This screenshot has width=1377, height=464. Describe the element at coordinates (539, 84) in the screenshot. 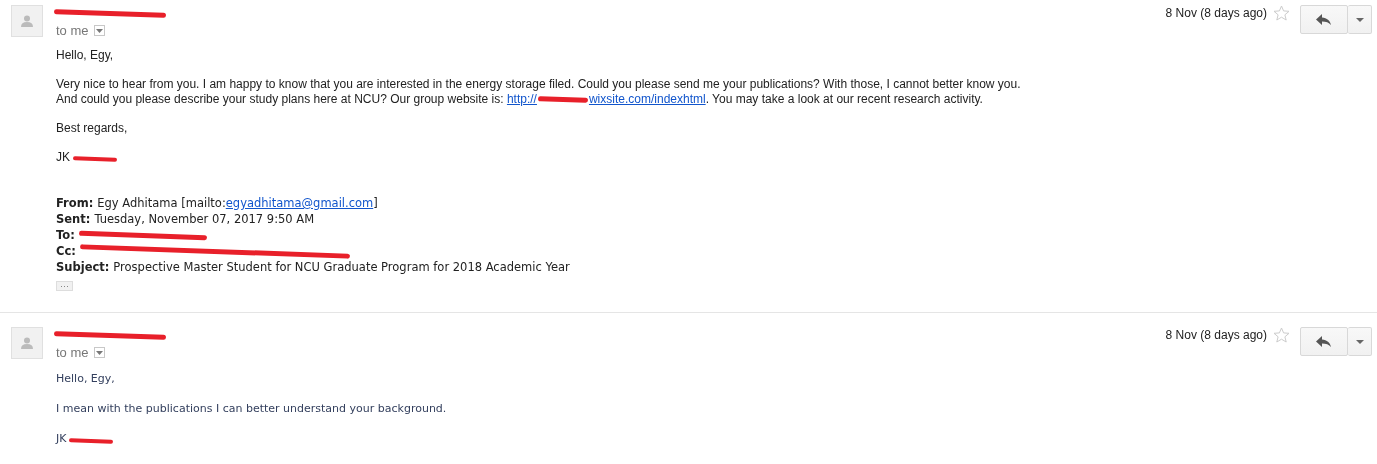

I see `message-text: Very nice to hear from you. I am happy to know that you are interested in the energy storage filed. Could you please send me your publications? With those, I cannot better know you.` at that location.